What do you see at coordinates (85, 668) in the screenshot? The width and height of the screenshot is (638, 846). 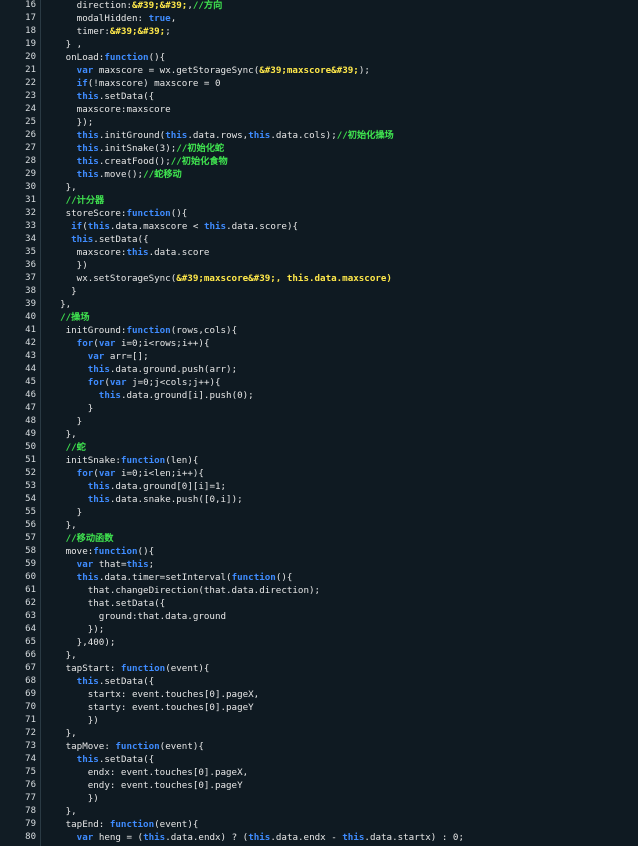 I see `code-token: tapStart:` at bounding box center [85, 668].